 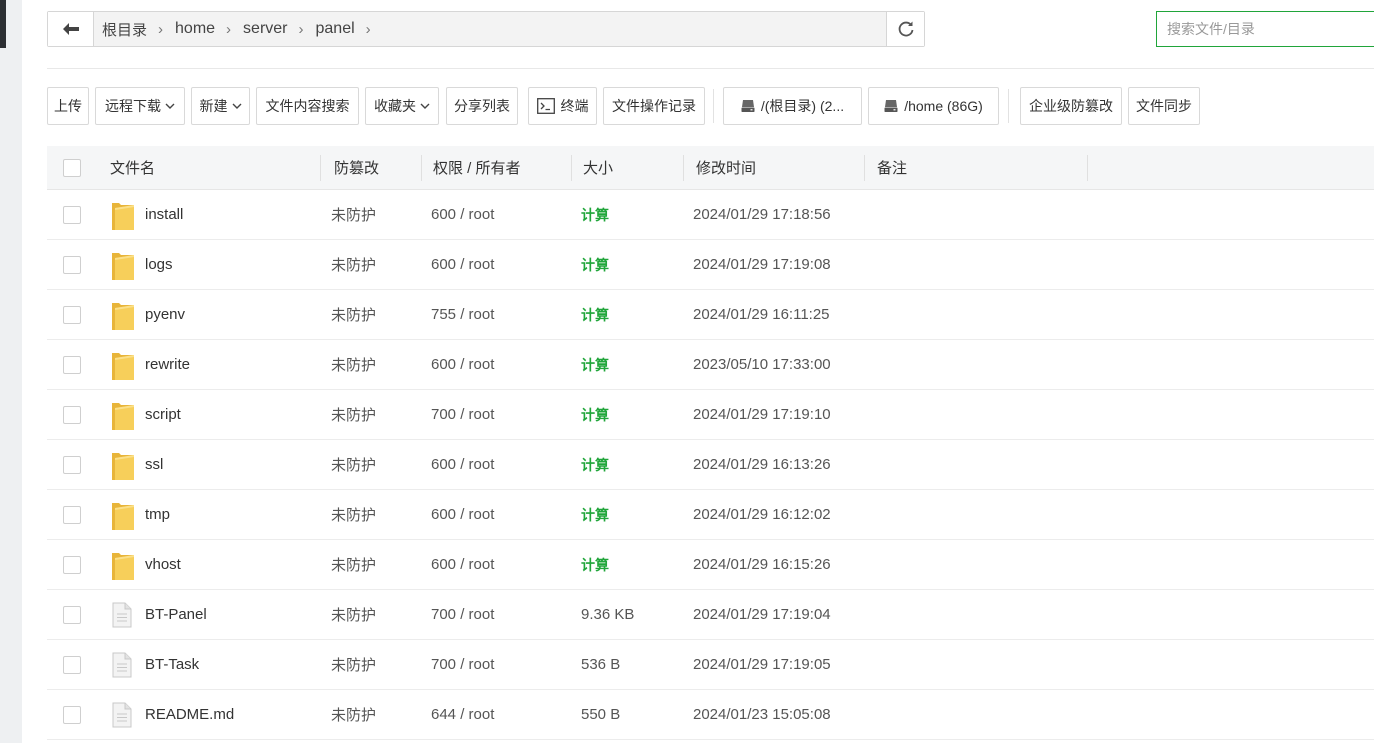 What do you see at coordinates (176, 614) in the screenshot?
I see `file-name: BT-Panel` at bounding box center [176, 614].